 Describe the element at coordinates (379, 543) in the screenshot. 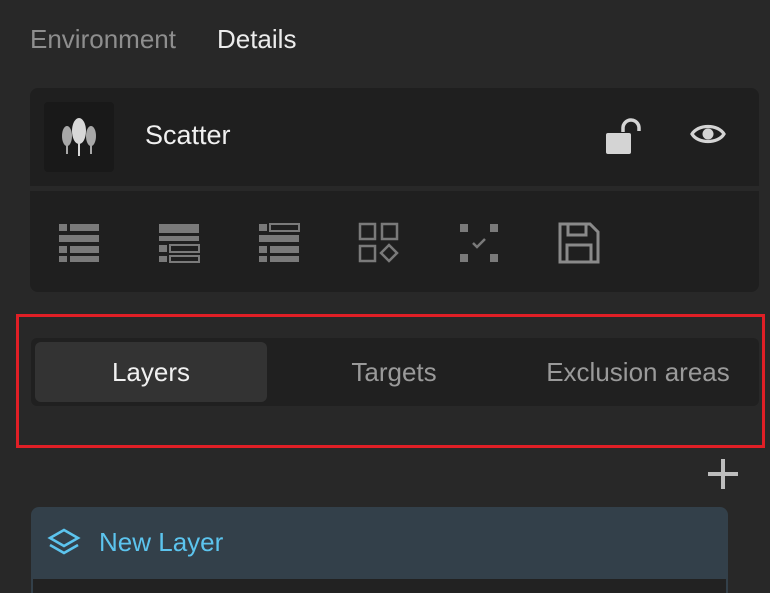

I see `layer-header: New Layer` at that location.